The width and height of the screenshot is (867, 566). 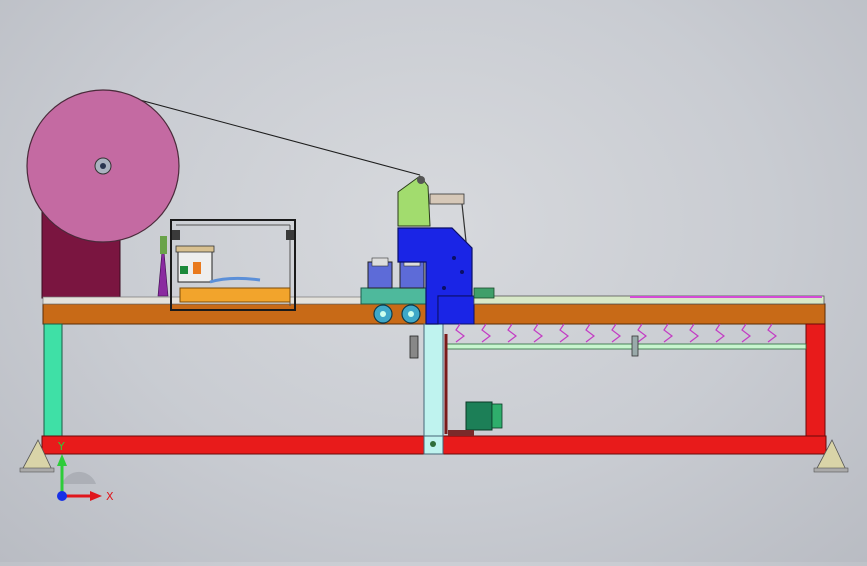 I want to click on dancer-arm, so click(x=414, y=201).